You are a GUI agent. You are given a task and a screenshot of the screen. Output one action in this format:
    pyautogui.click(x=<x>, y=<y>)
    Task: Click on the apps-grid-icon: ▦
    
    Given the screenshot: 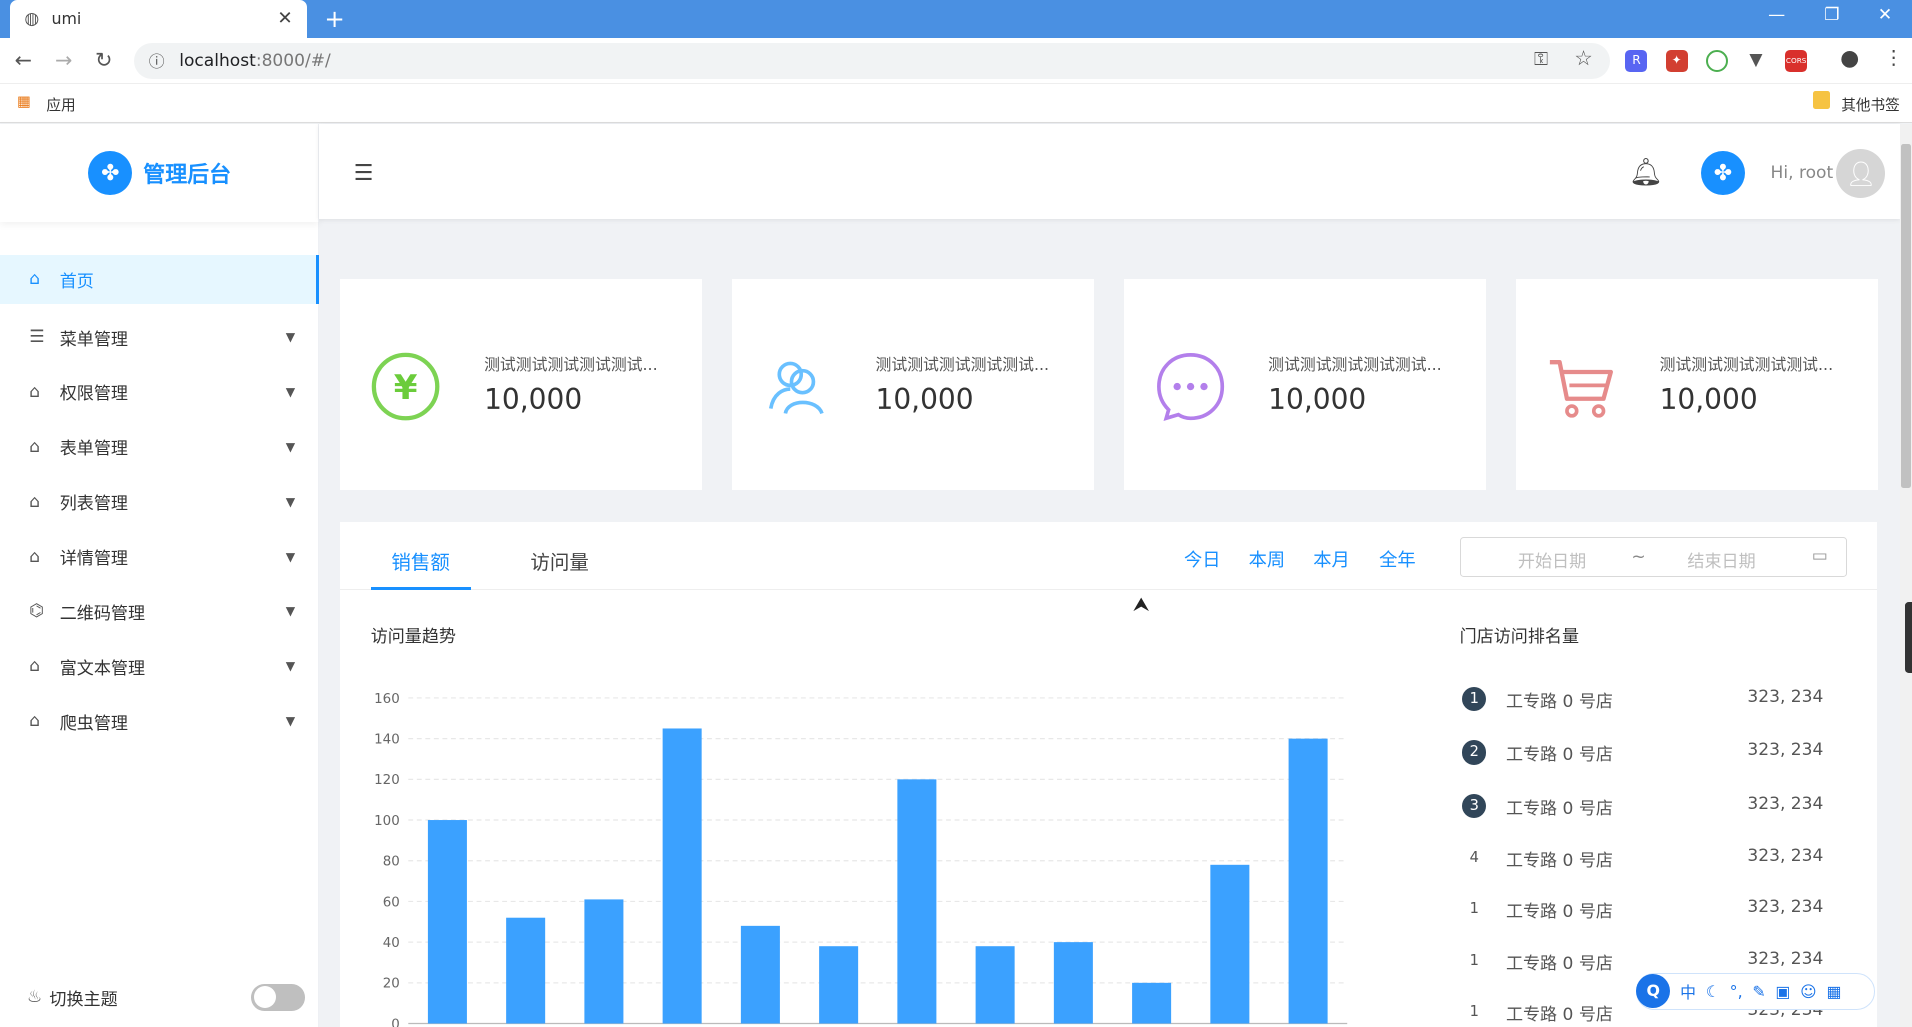 What is the action you would take?
    pyautogui.click(x=24, y=101)
    